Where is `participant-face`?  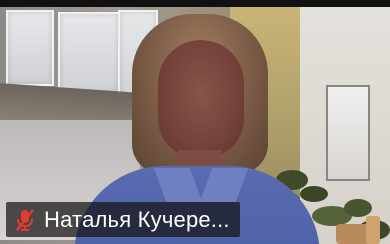
participant-face is located at coordinates (201, 99).